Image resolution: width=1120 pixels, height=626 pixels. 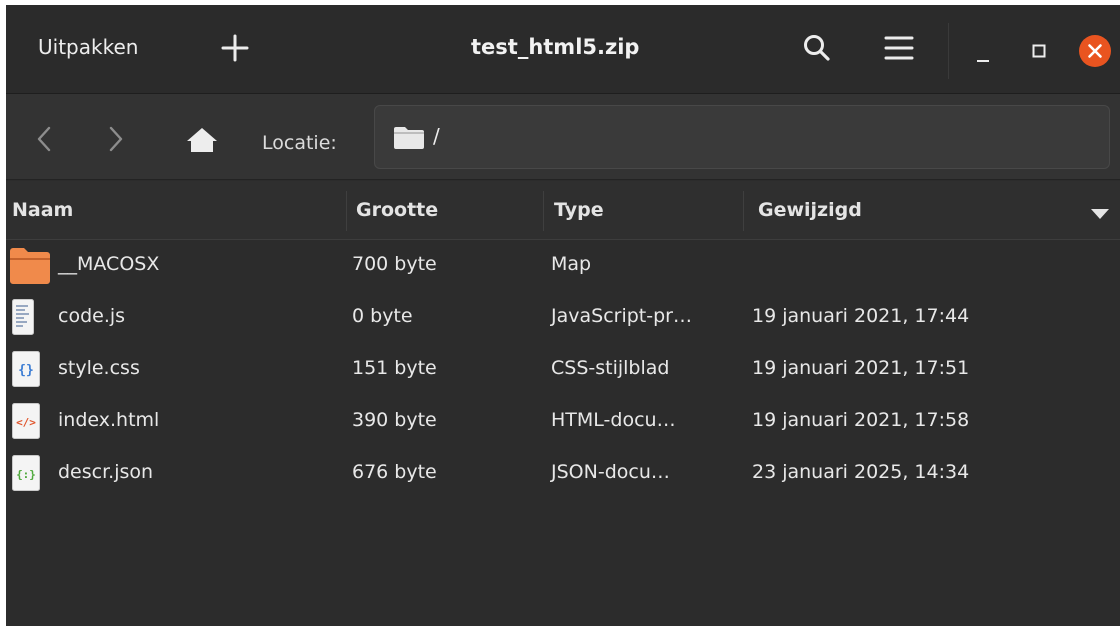 I want to click on file-name: style.css, so click(x=99, y=368).